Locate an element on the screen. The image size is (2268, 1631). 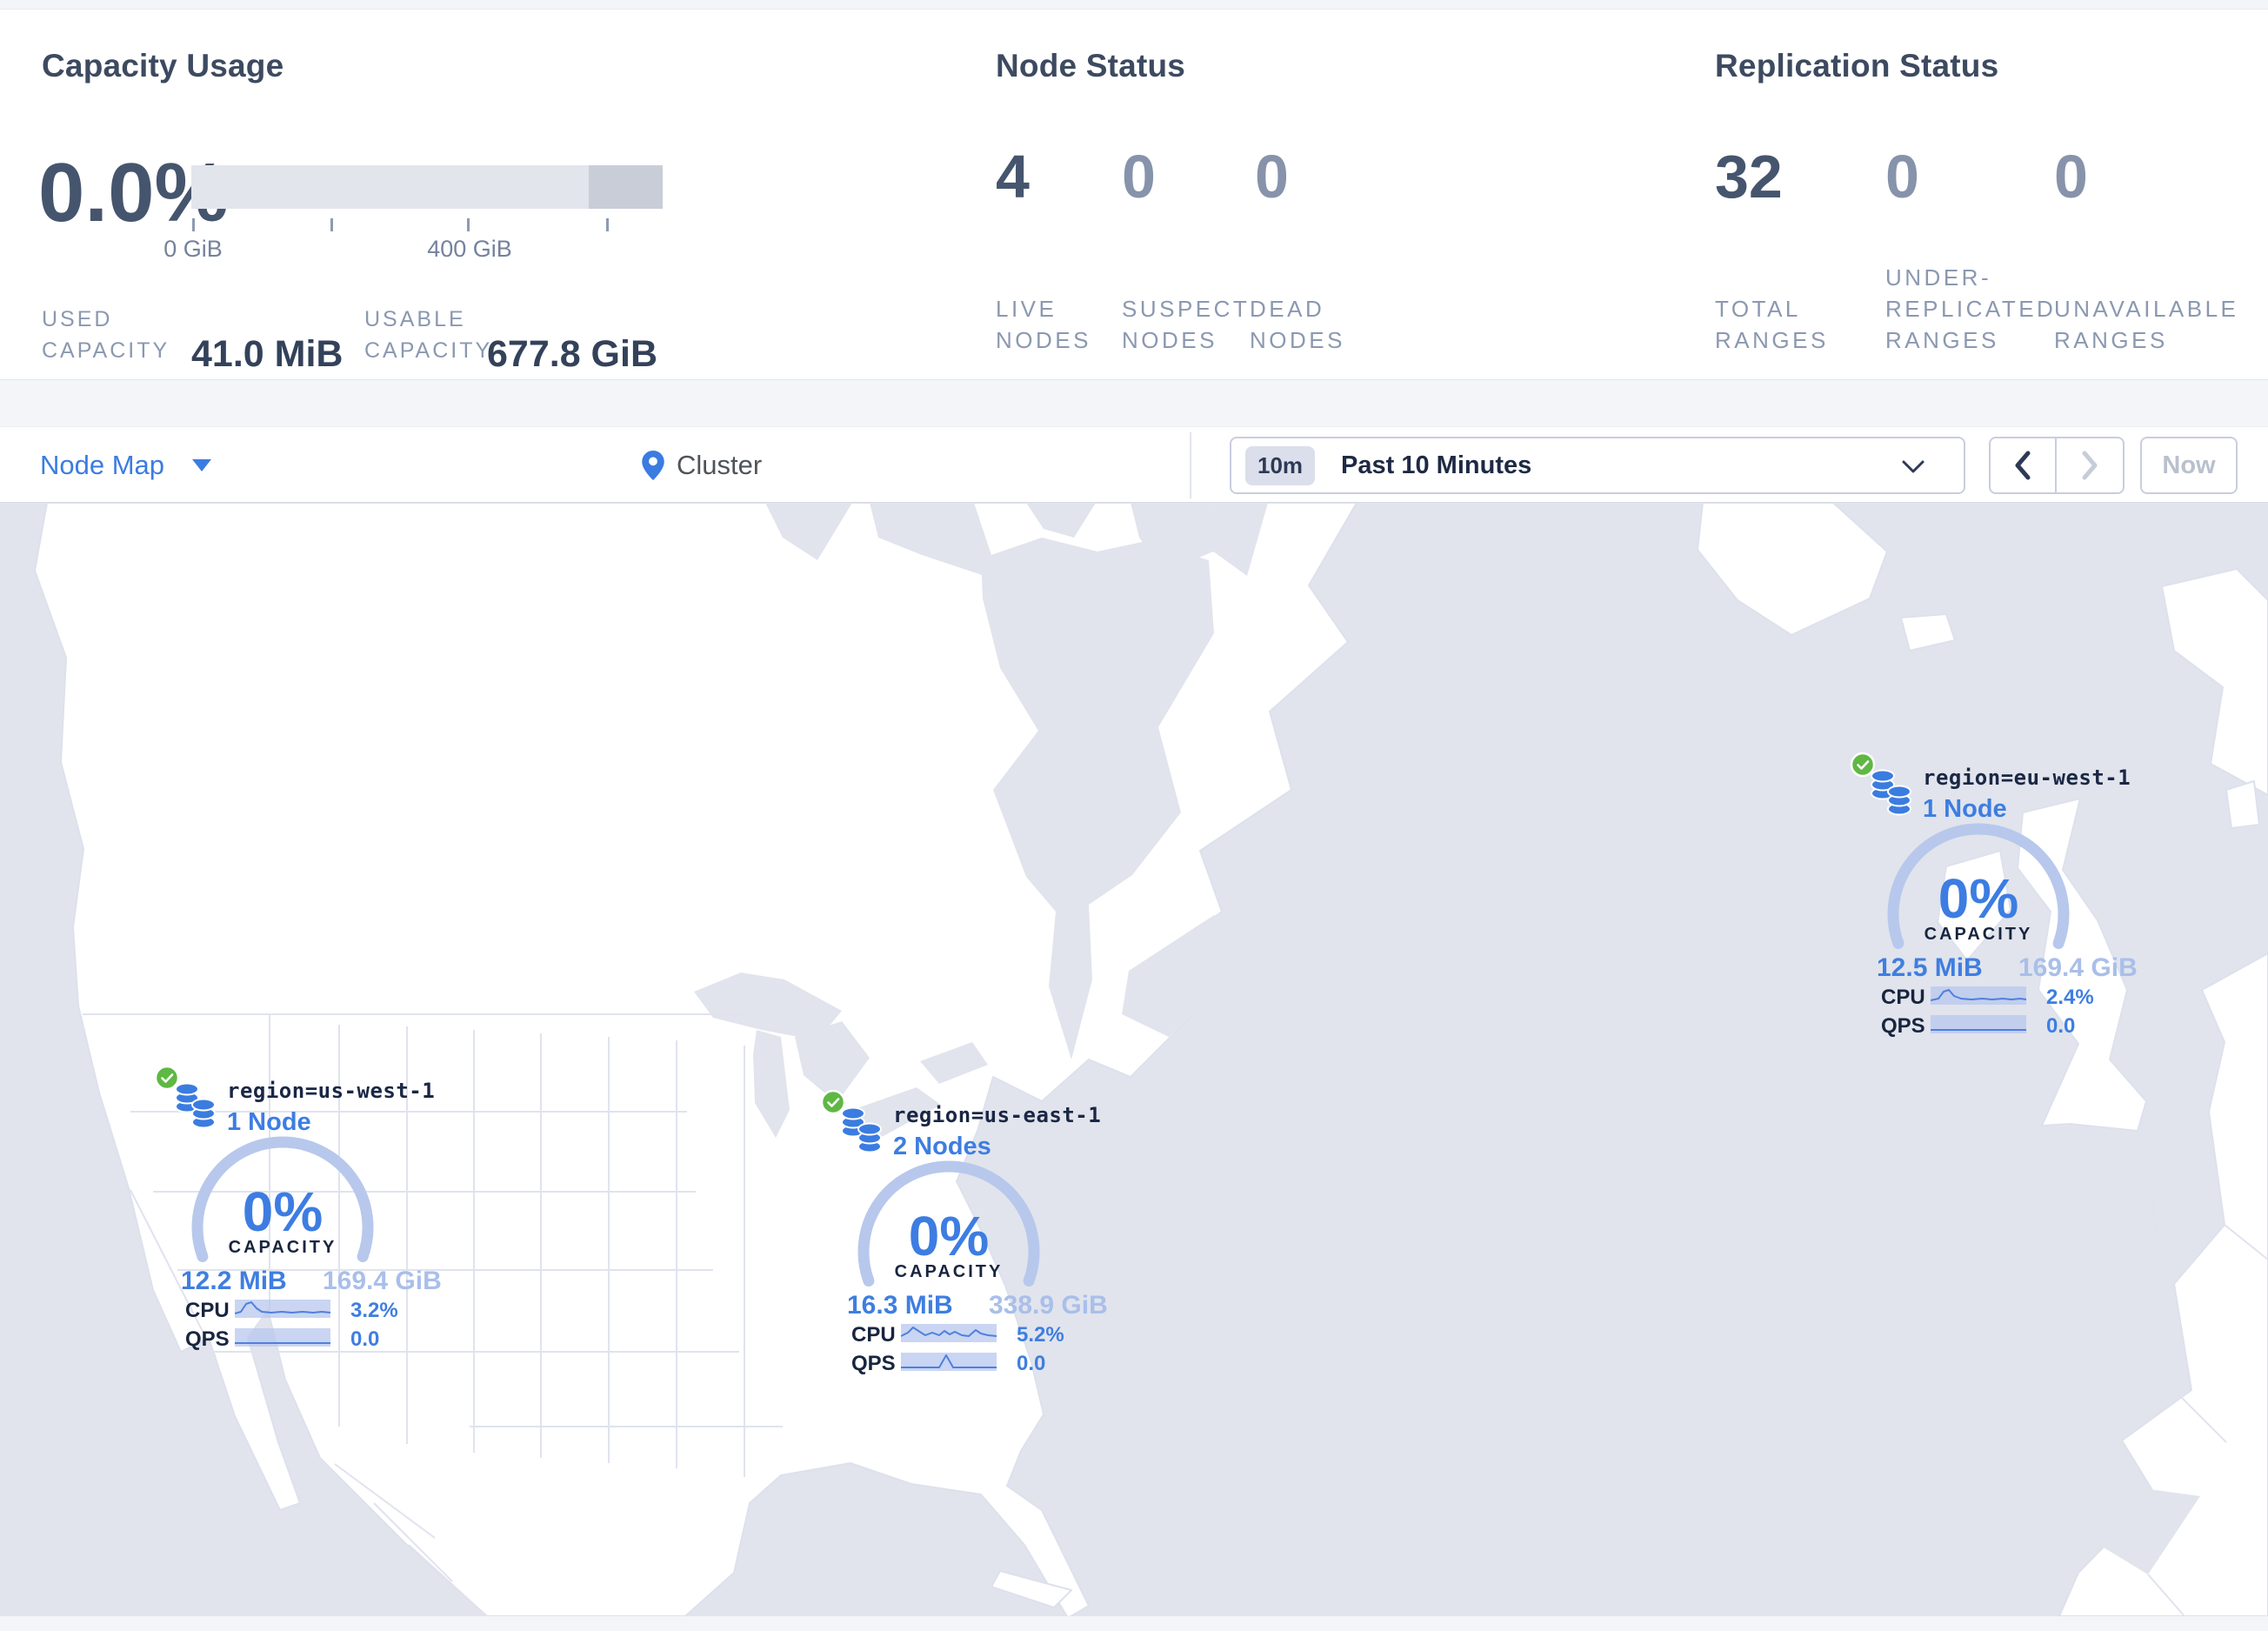
dead-nodes-count: 0 is located at coordinates (1272, 177).